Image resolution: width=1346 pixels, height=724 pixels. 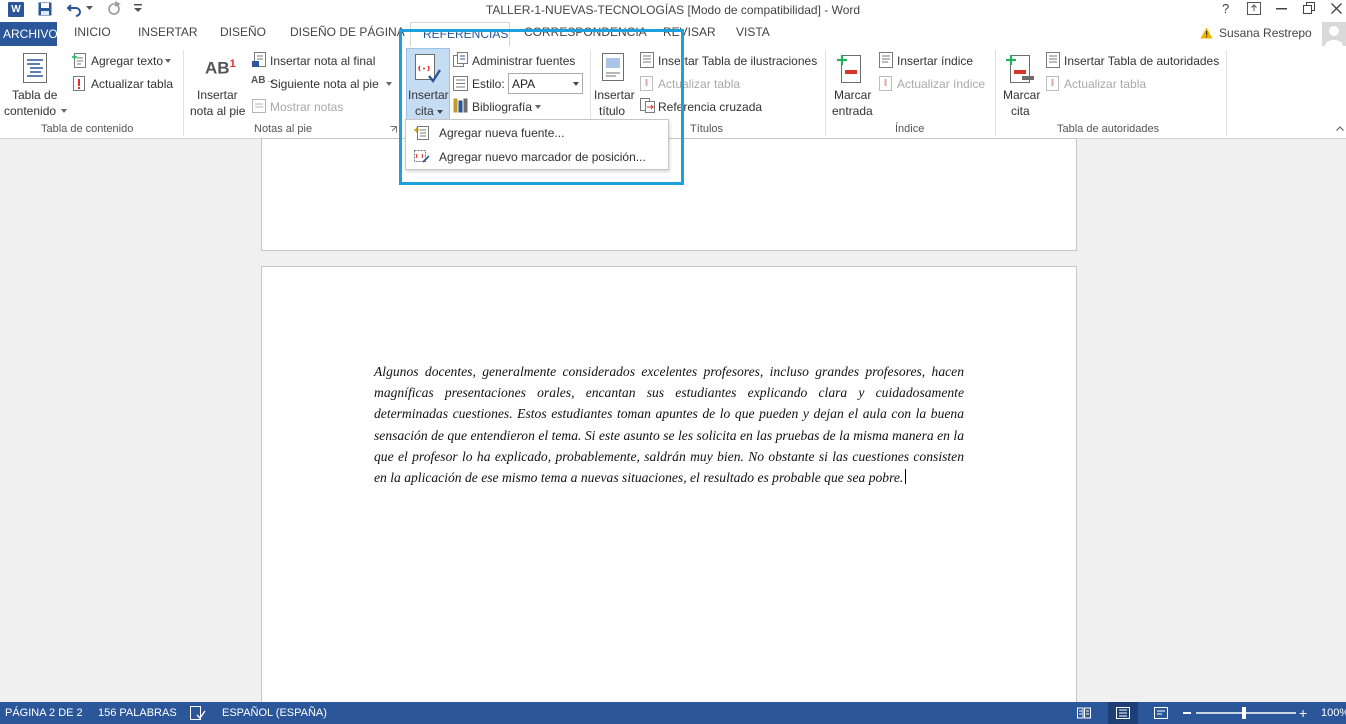 What do you see at coordinates (1020, 68) in the screenshot?
I see `mark-citation-icon` at bounding box center [1020, 68].